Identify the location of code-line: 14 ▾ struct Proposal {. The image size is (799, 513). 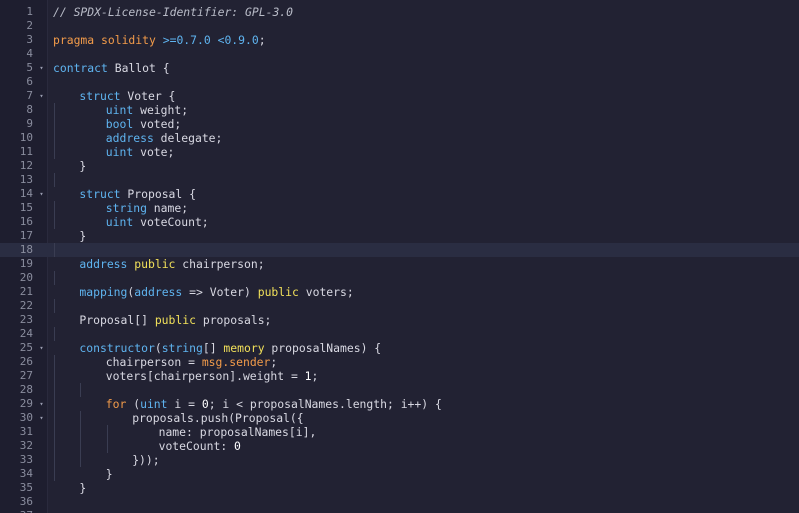
(399, 194).